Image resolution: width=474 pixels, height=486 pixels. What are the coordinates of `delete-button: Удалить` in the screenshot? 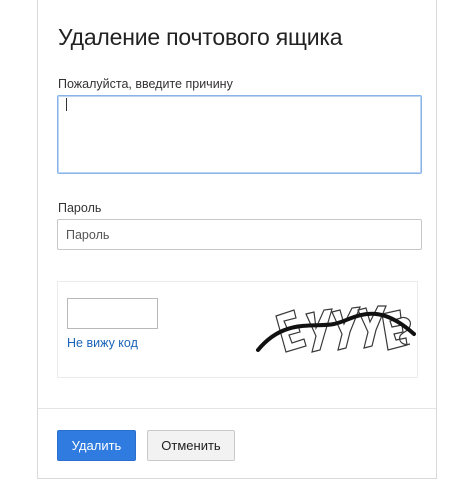 It's located at (96, 445).